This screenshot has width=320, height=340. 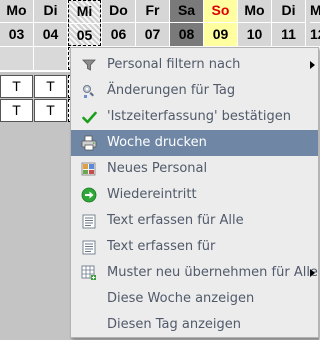 I want to click on day-column-header: Mi 12, so click(x=313, y=23).